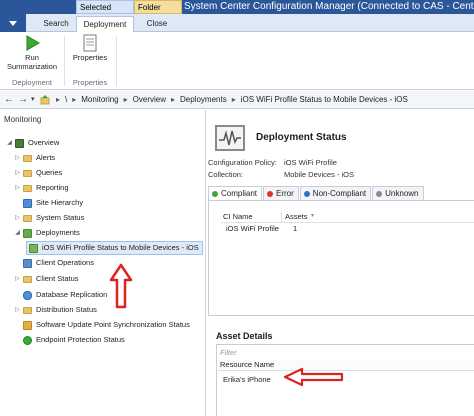 The width and height of the screenshot is (474, 416). Describe the element at coordinates (32, 52) in the screenshot. I see `run-summarization-button: Run Summarization` at that location.